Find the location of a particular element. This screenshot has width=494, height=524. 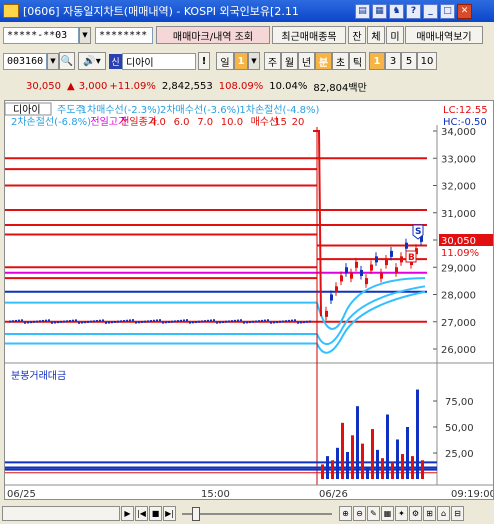

maximize-button: □ is located at coordinates (447, 11).